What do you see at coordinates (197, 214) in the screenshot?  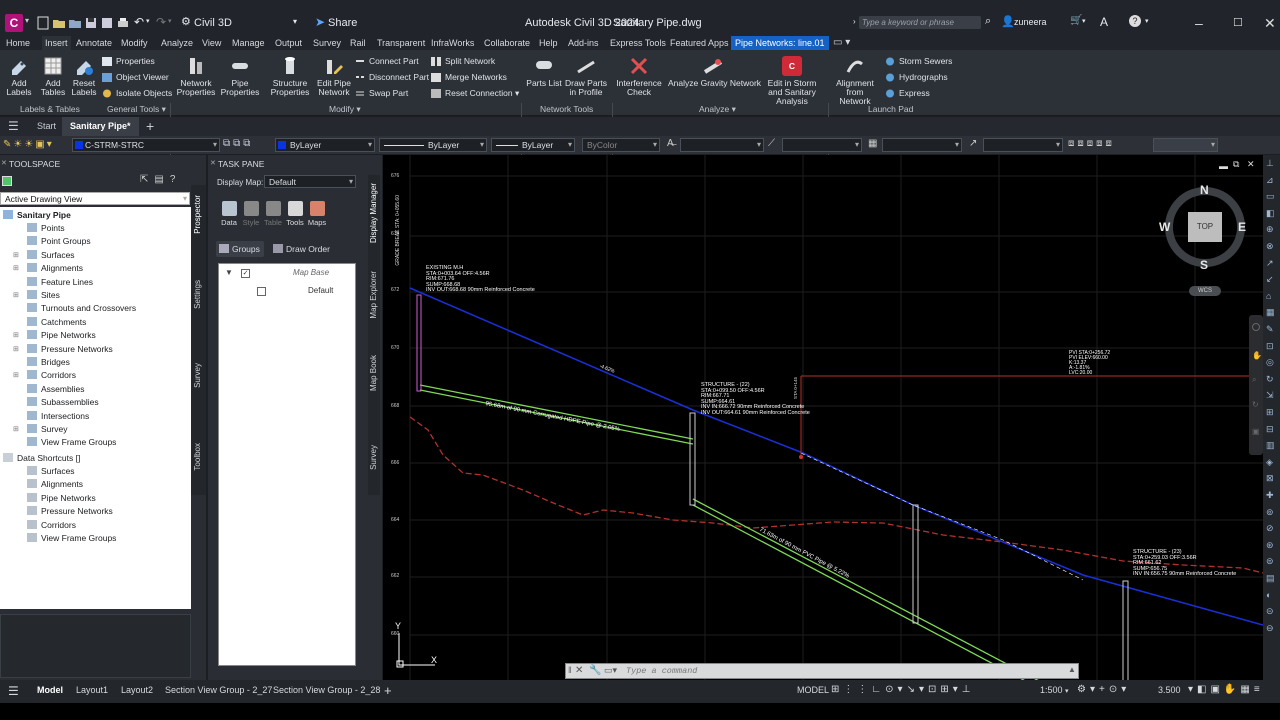 I see `toolspace-tab-prospector: Prospector` at bounding box center [197, 214].